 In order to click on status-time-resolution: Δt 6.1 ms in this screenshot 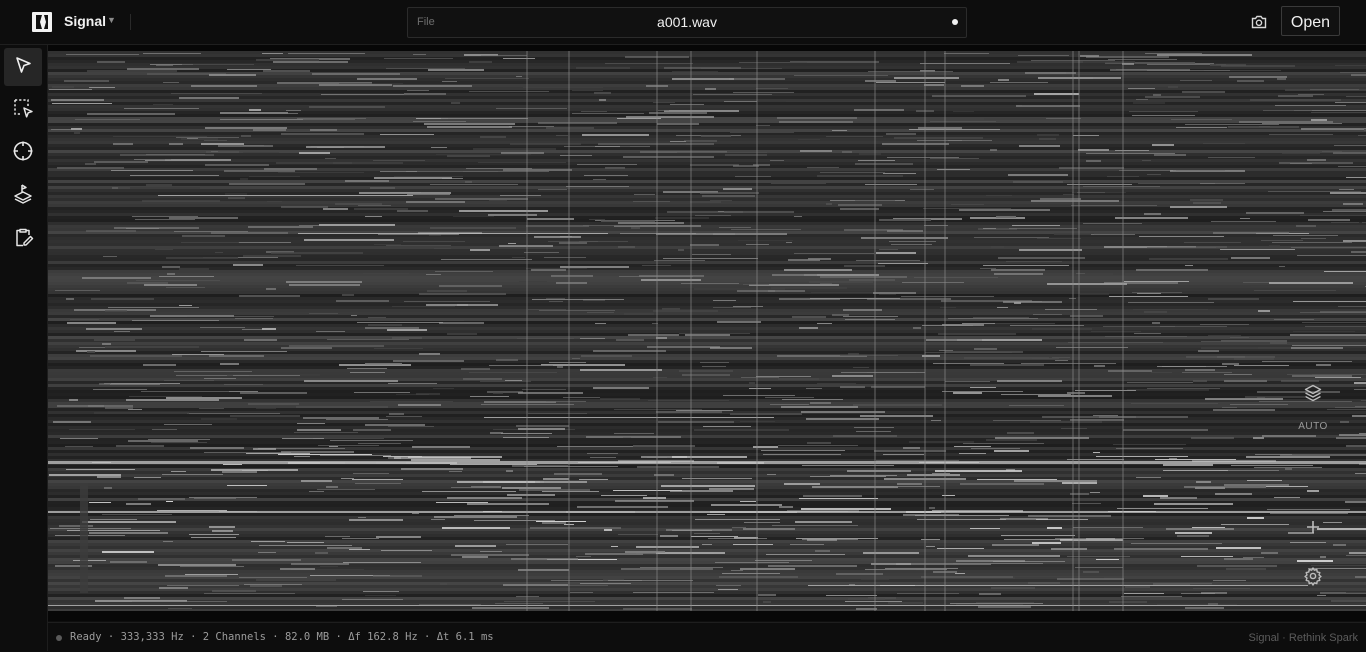, I will do `click(465, 637)`.